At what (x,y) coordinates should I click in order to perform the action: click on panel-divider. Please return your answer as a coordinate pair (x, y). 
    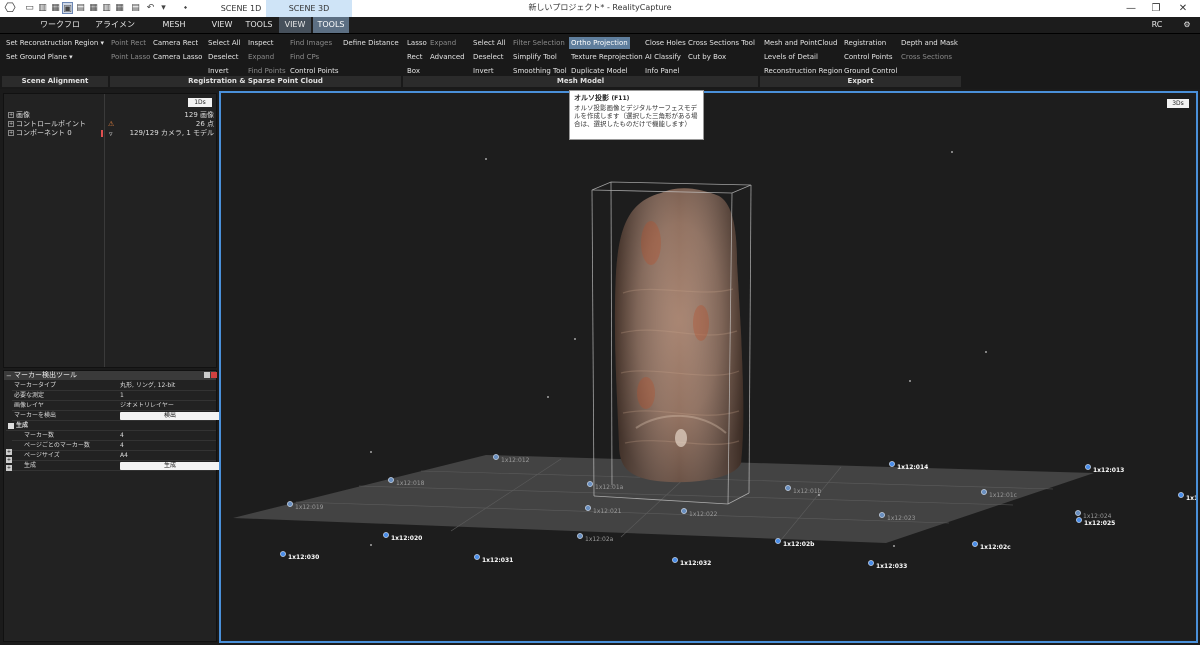
    Looking at the image, I should click on (104, 230).